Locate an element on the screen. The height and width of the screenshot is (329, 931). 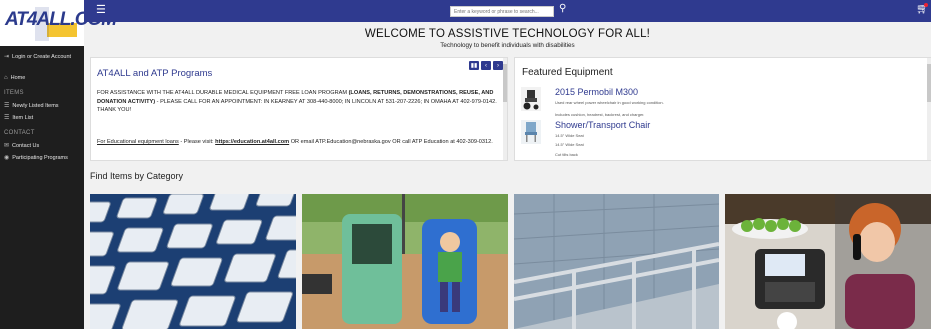
sidebar-item-contact: ✉ Contact Us is located at coordinates (20, 146).